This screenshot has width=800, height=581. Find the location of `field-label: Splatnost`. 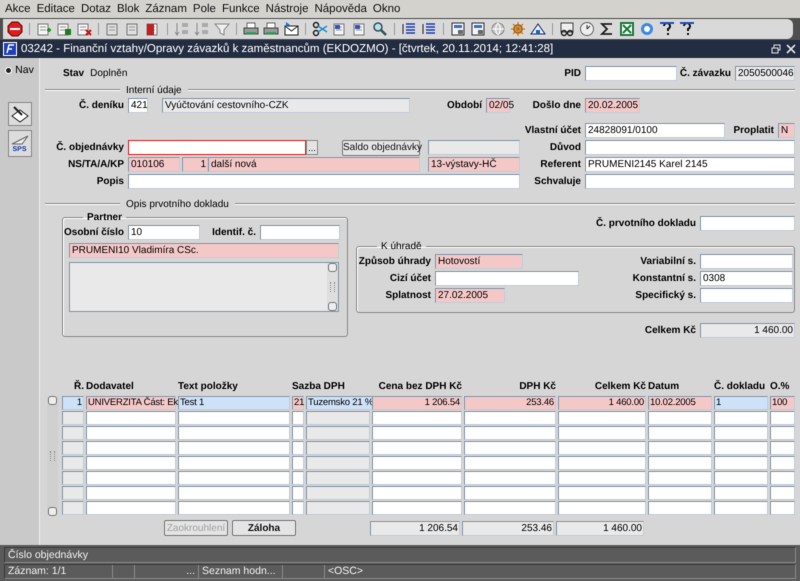

field-label: Splatnost is located at coordinates (408, 295).